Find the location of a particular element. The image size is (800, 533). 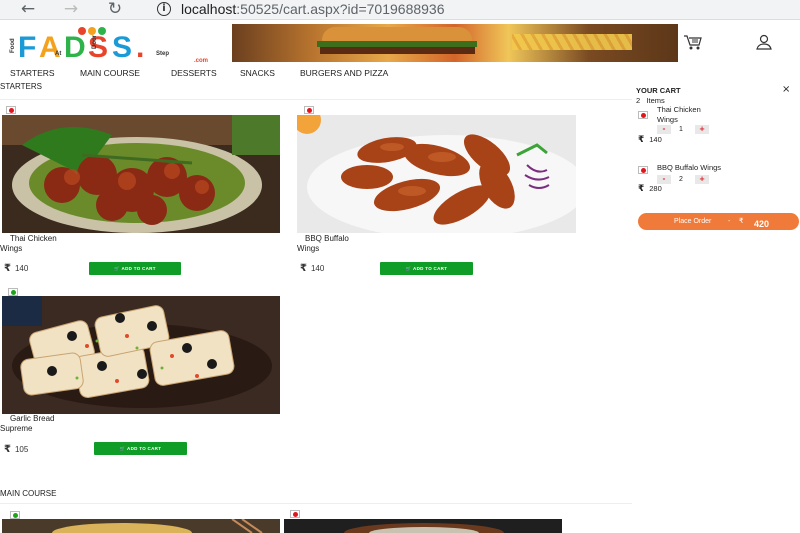

cart-title: YOUR CART is located at coordinates (658, 90).